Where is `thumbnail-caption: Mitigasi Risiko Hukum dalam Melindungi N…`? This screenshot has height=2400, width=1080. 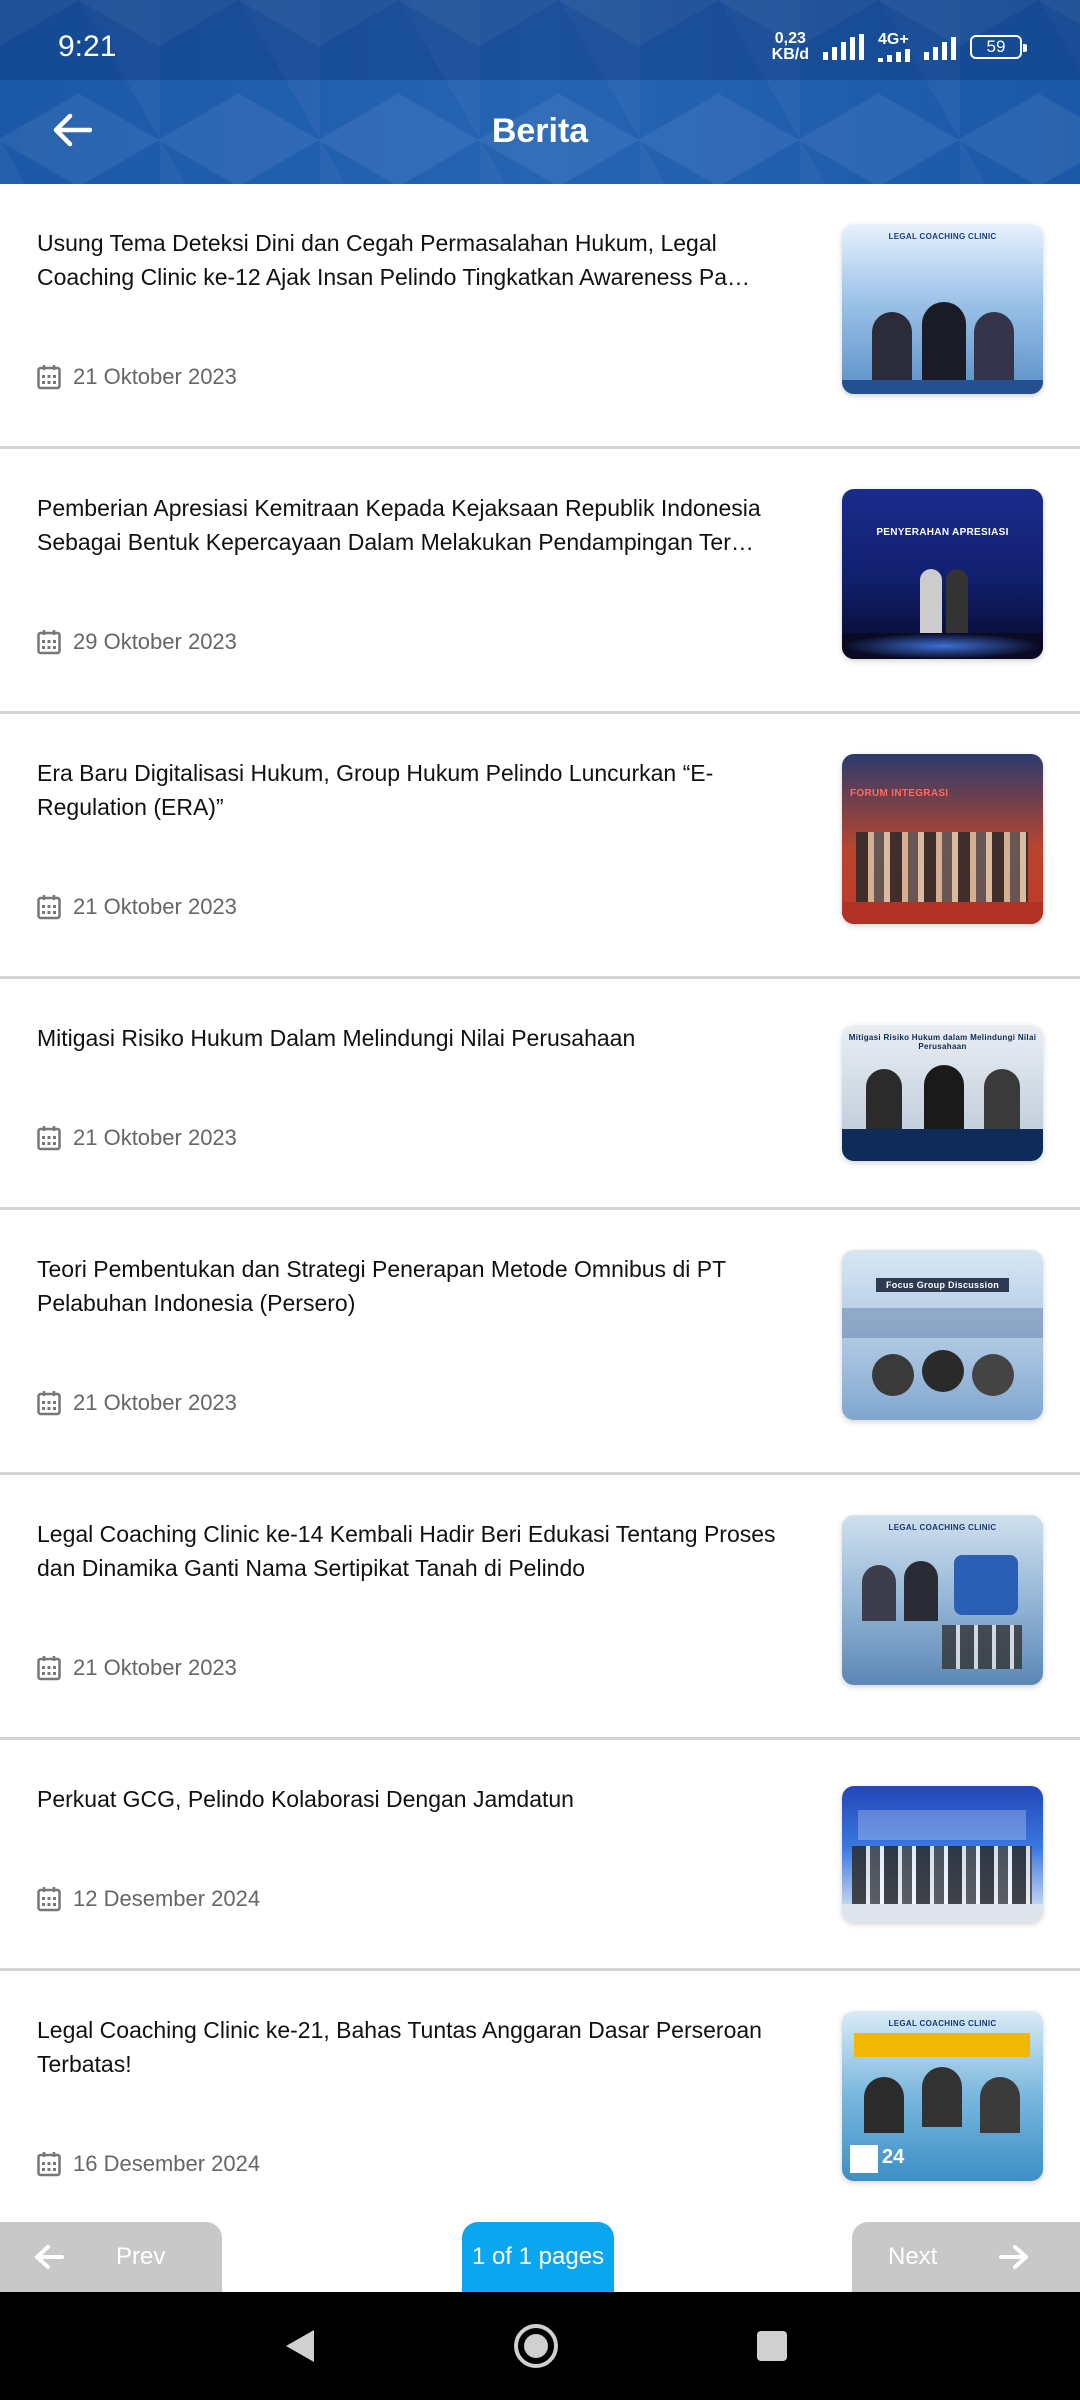
thumbnail-caption: Mitigasi Risiko Hukum dalam Melindungi N… is located at coordinates (942, 1042).